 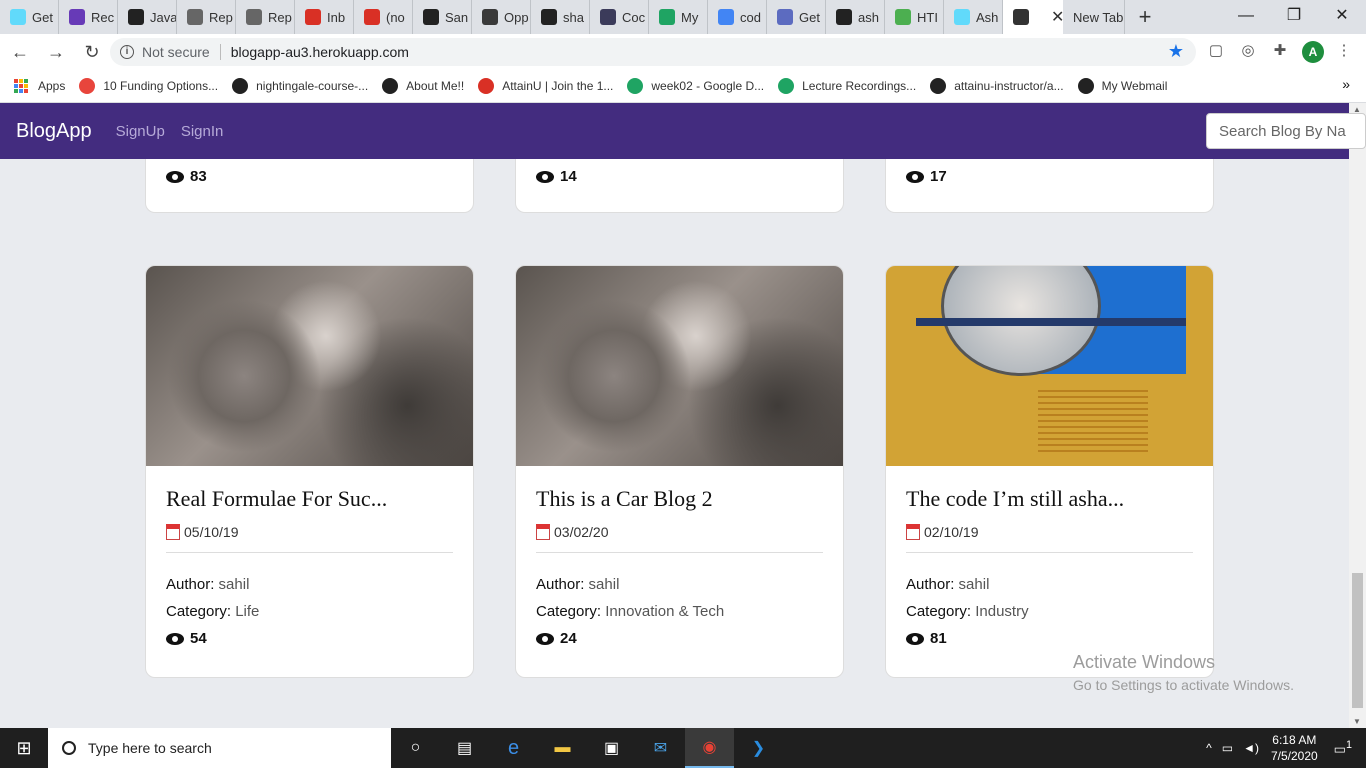 I want to click on puzzle-icon: ✚, so click(x=1280, y=51).